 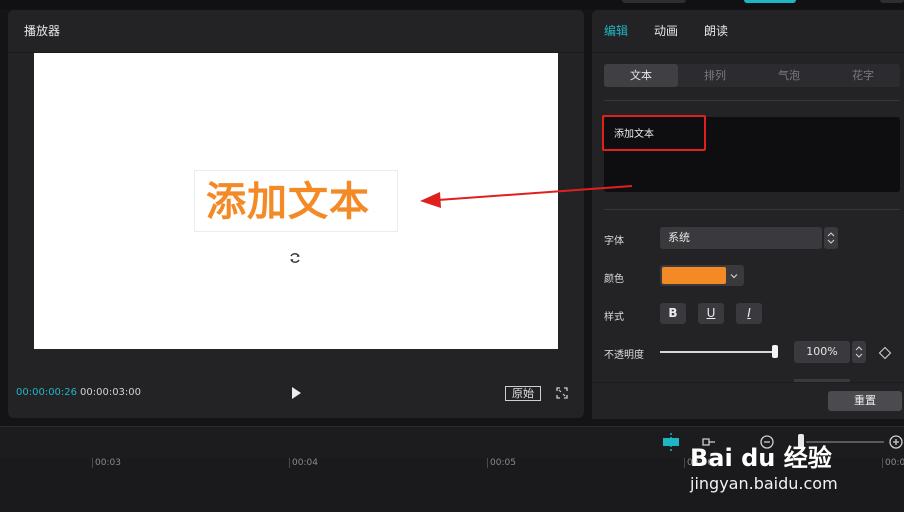 What do you see at coordinates (616, 30) in the screenshot?
I see `tab-edit: 编辑` at bounding box center [616, 30].